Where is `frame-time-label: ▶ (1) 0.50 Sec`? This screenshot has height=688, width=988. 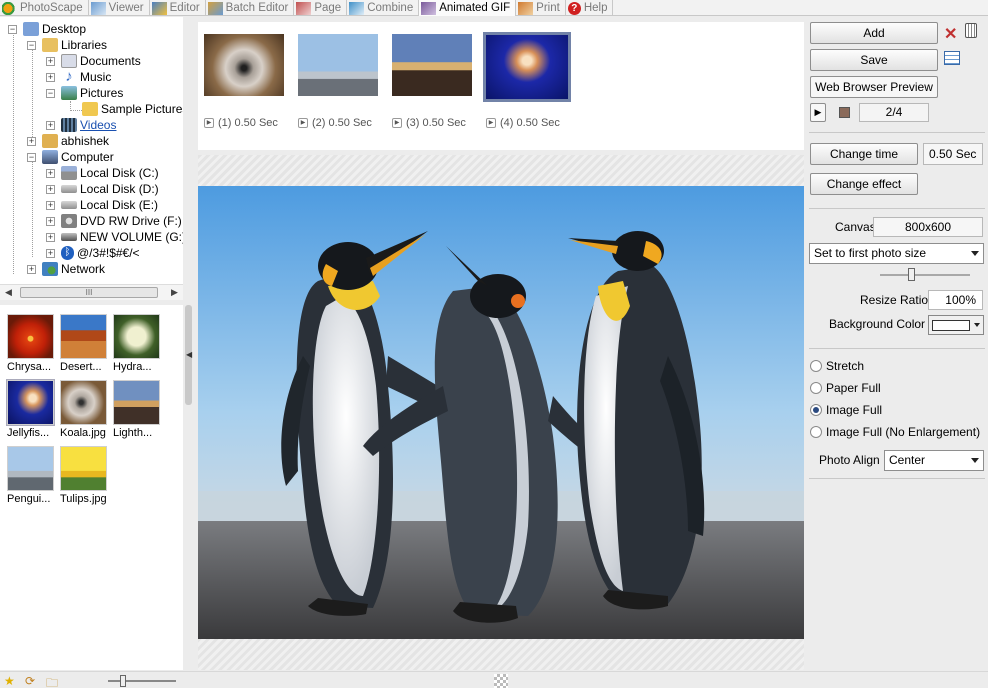
frame-time-label: ▶ (1) 0.50 Sec is located at coordinates (241, 123).